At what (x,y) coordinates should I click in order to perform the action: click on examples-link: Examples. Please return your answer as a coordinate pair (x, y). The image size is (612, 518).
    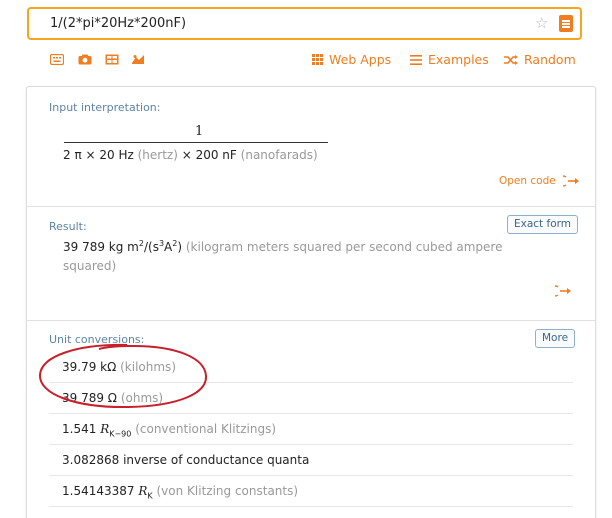
    Looking at the image, I should click on (449, 60).